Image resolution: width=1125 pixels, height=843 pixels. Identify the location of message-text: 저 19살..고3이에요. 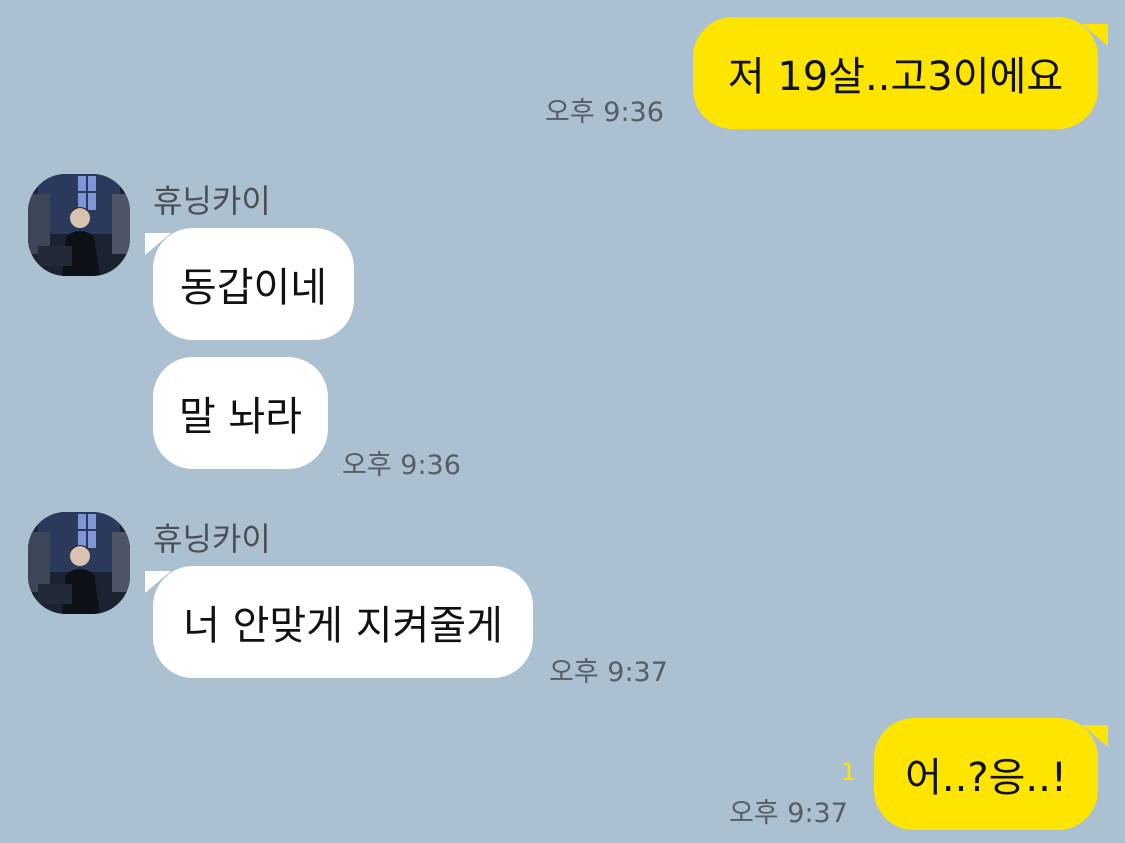
(895, 77).